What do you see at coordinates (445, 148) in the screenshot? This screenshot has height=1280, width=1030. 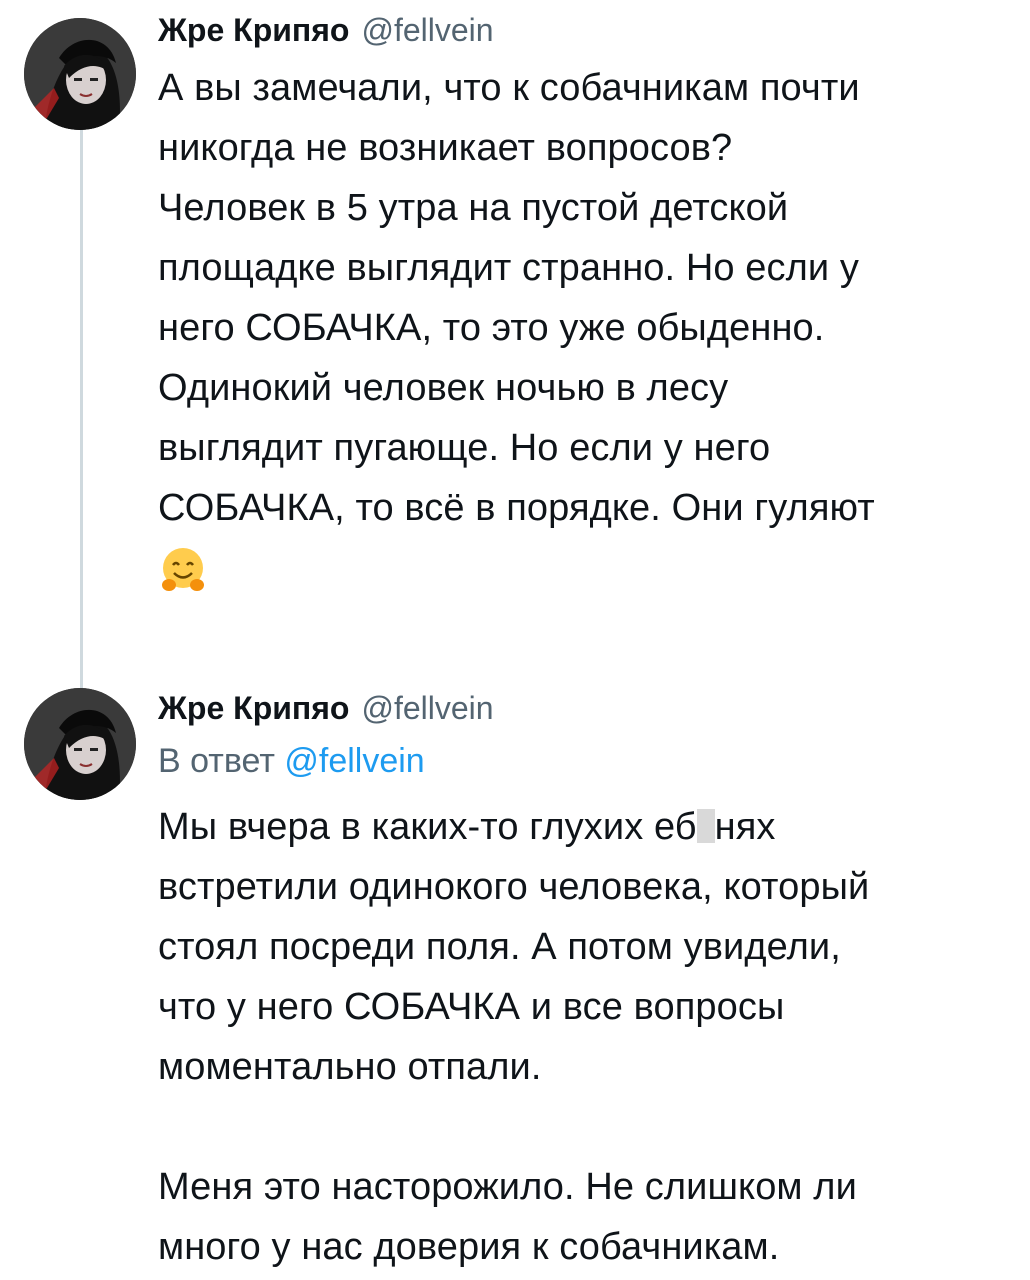 I see `text-line: никогда не возникает вопросов?` at bounding box center [445, 148].